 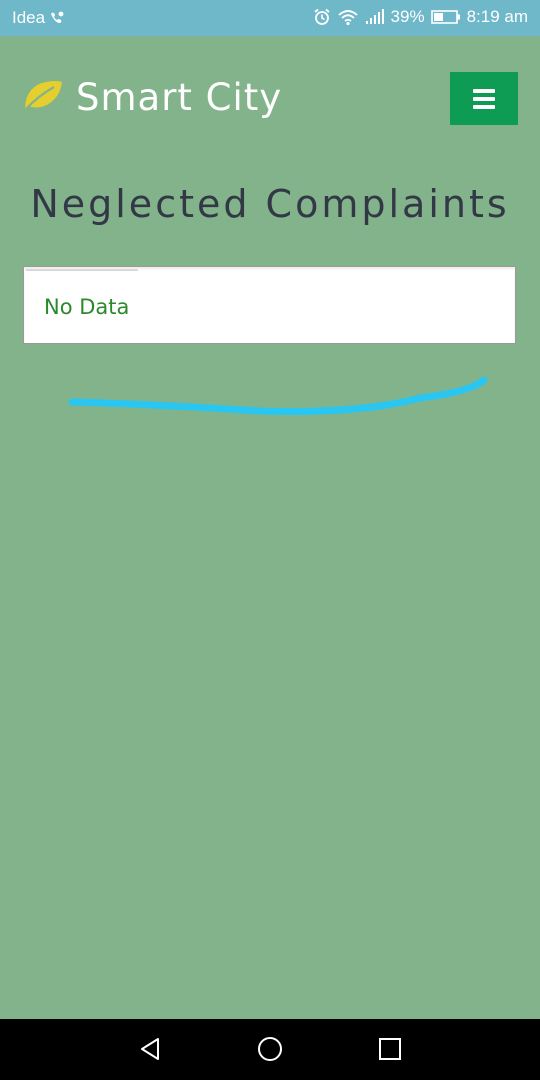 I want to click on menu-button, so click(x=484, y=98).